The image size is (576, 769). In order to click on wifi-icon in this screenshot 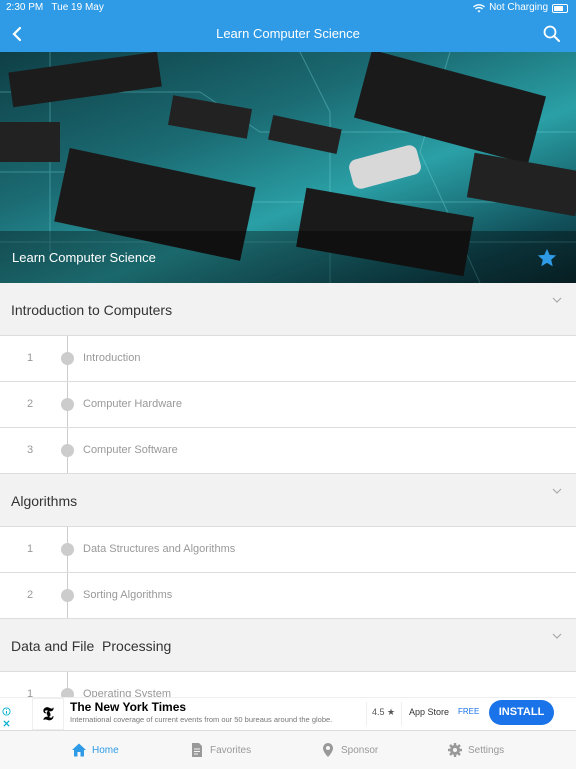, I will do `click(479, 7)`.